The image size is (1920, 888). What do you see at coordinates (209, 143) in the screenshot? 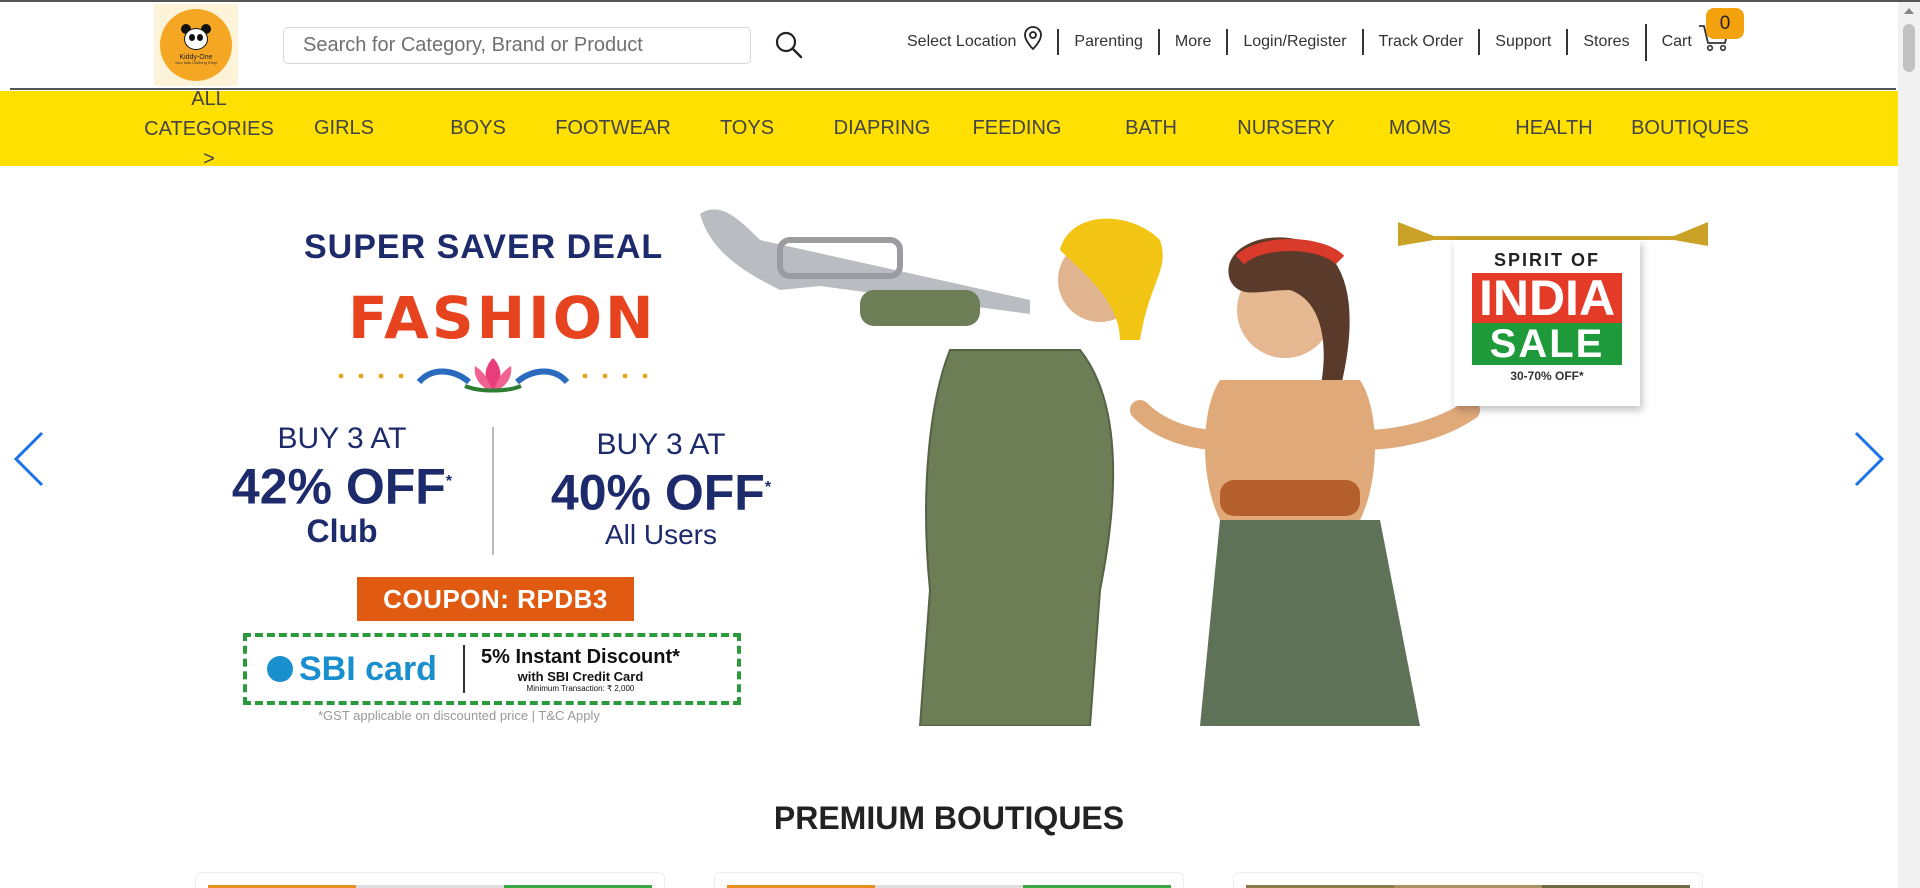
I see `all-categories-line2: CATEGORIES >` at bounding box center [209, 143].